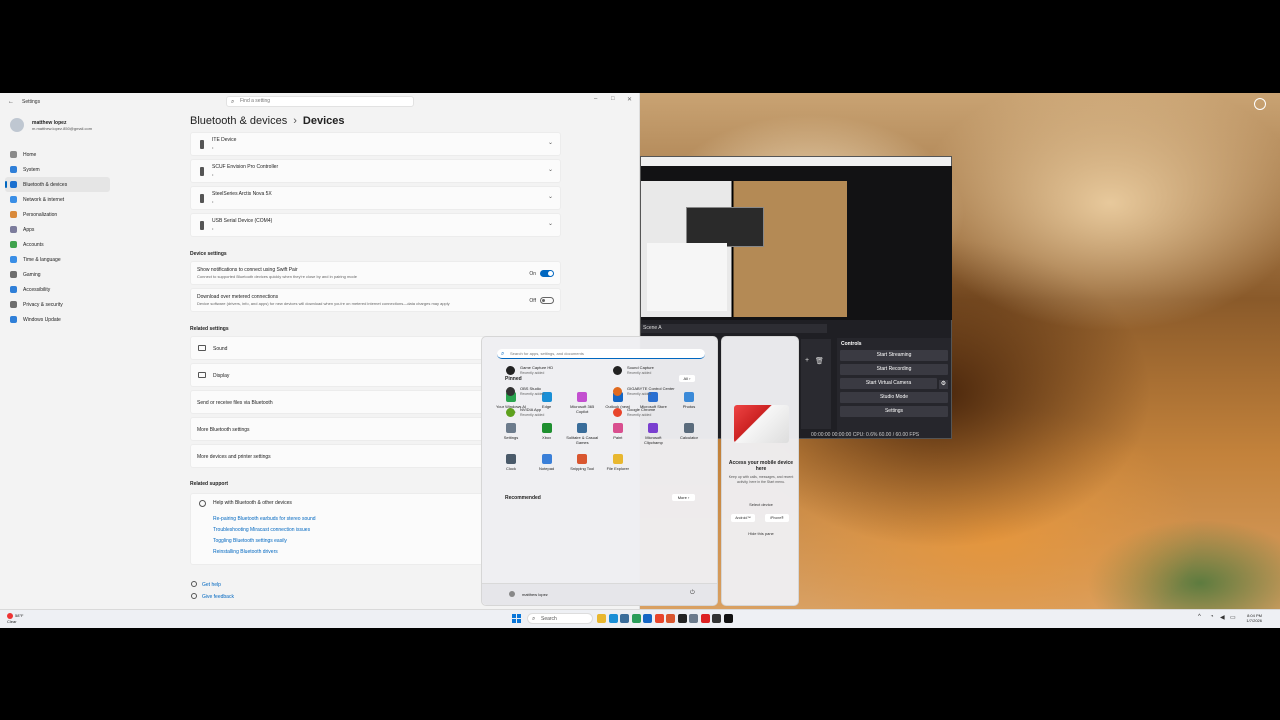  I want to click on studio-mode-button: Studio Mode, so click(894, 397).